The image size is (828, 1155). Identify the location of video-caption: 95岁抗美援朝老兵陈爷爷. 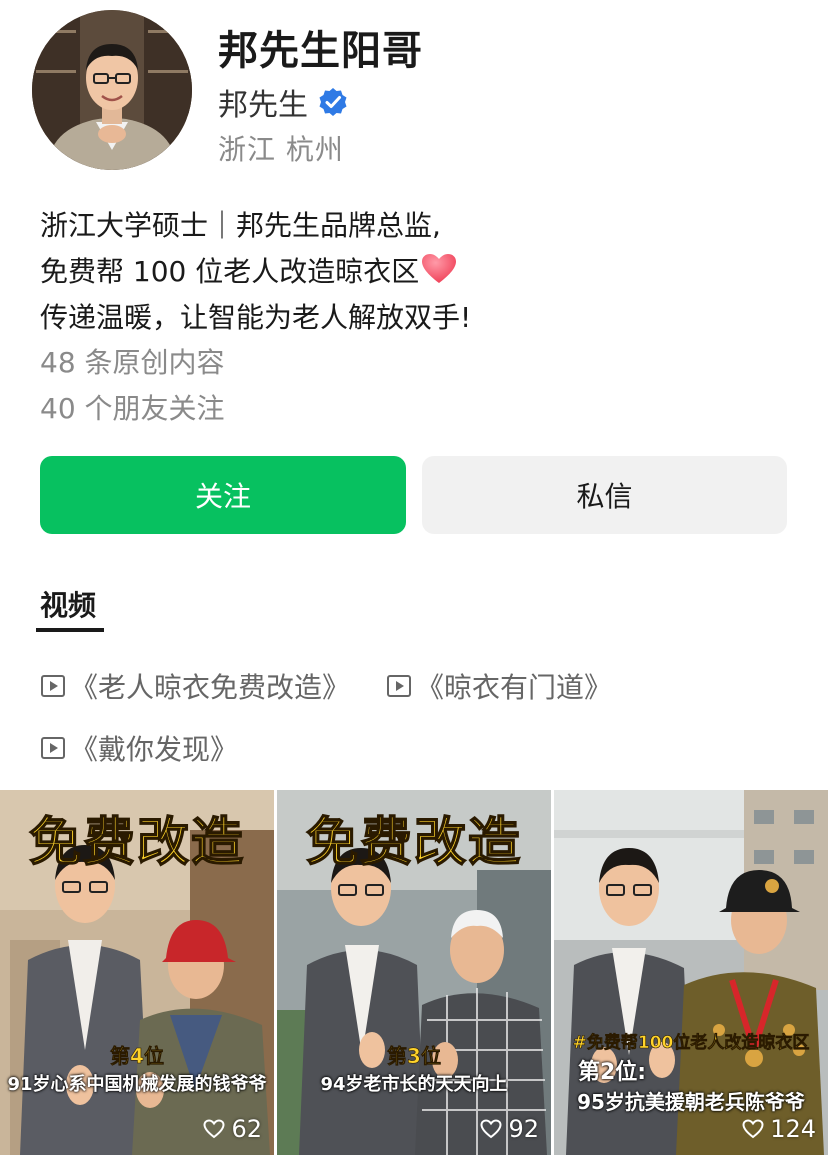
(691, 1102).